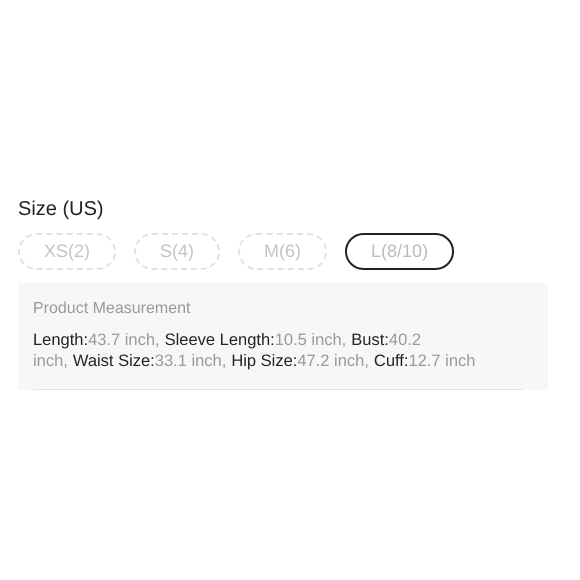  What do you see at coordinates (61, 209) in the screenshot?
I see `size-heading: Size (US)` at bounding box center [61, 209].